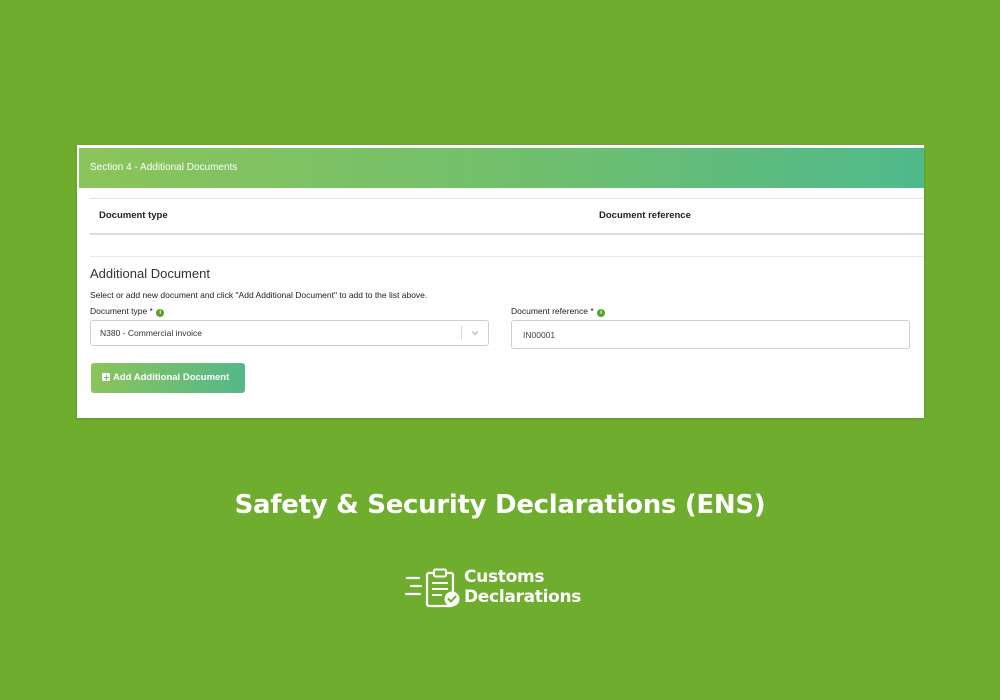  What do you see at coordinates (552, 311) in the screenshot?
I see `document-reference-label-text: Document reference *` at bounding box center [552, 311].